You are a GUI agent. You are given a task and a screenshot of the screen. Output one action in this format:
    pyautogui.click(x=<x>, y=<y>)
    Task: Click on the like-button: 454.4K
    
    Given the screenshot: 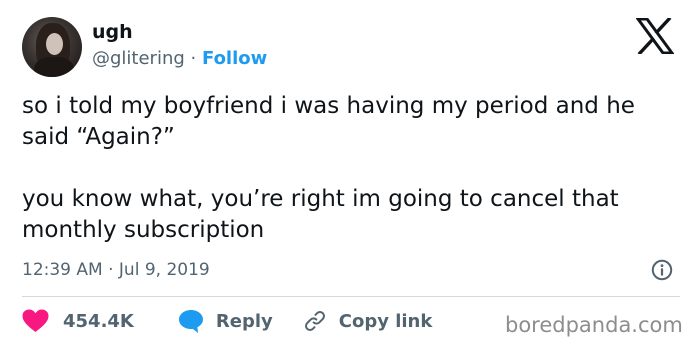 What is the action you would take?
    pyautogui.click(x=78, y=321)
    